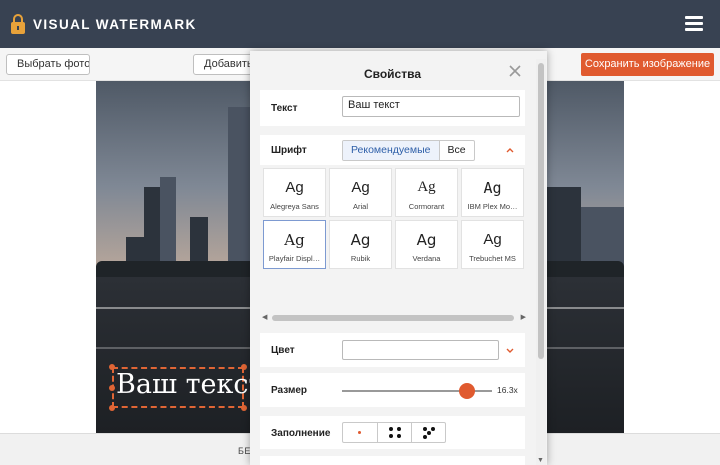 Image resolution: width=720 pixels, height=465 pixels. Describe the element at coordinates (289, 150) in the screenshot. I see `font-label: Шрифт` at that location.